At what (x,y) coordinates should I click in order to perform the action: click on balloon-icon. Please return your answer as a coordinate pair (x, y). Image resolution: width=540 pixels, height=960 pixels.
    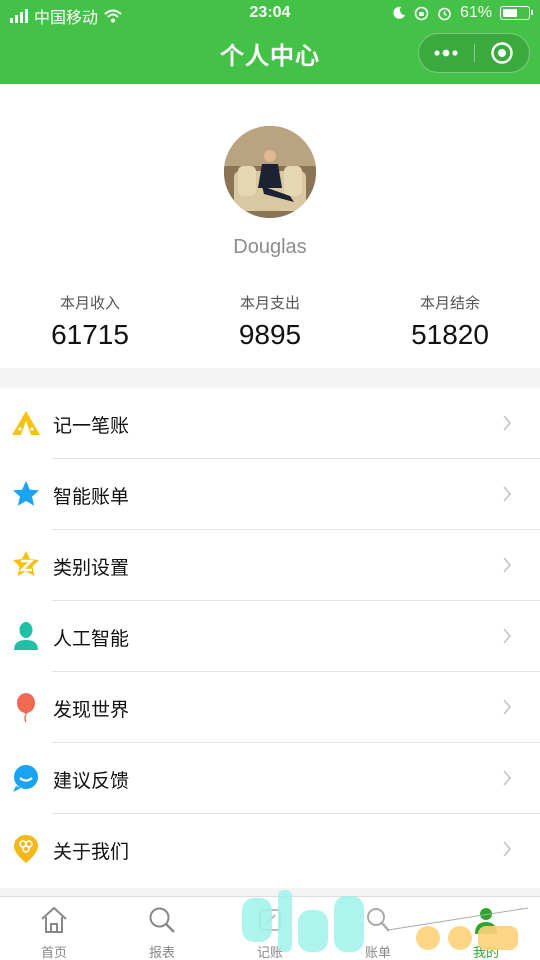
    Looking at the image, I should click on (26, 707).